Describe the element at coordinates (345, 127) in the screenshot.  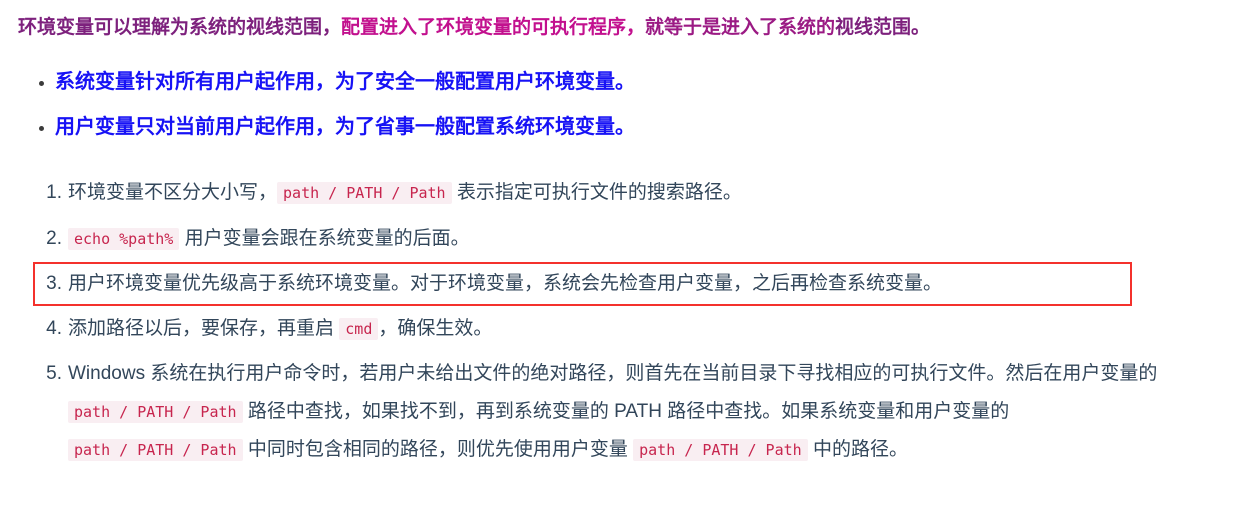
I see `bullet-item-label: 用户变量只对当前用户起作用，为了省事一般配置系统环境变量。` at that location.